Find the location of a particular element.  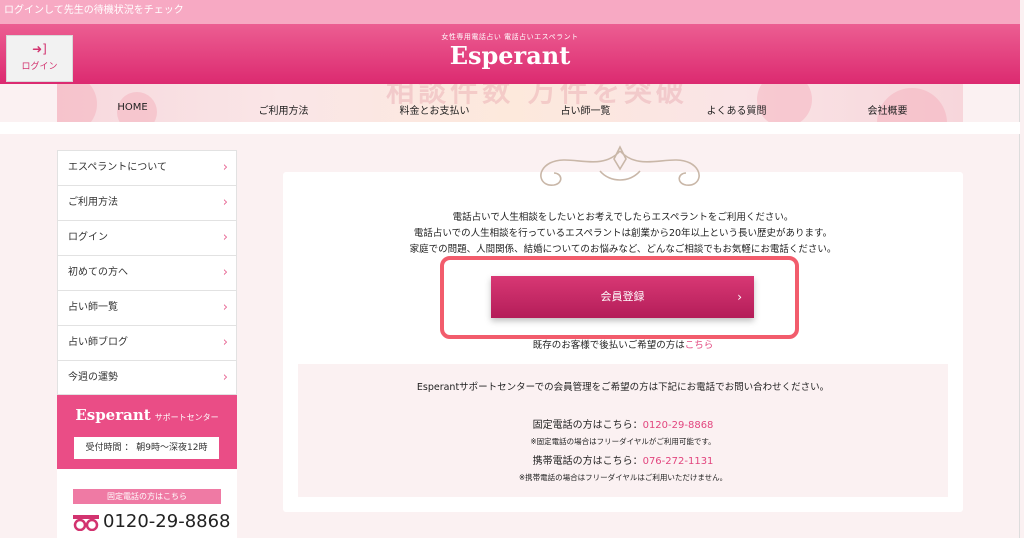

sidebar-item-label: ご利用方法 is located at coordinates (93, 202).